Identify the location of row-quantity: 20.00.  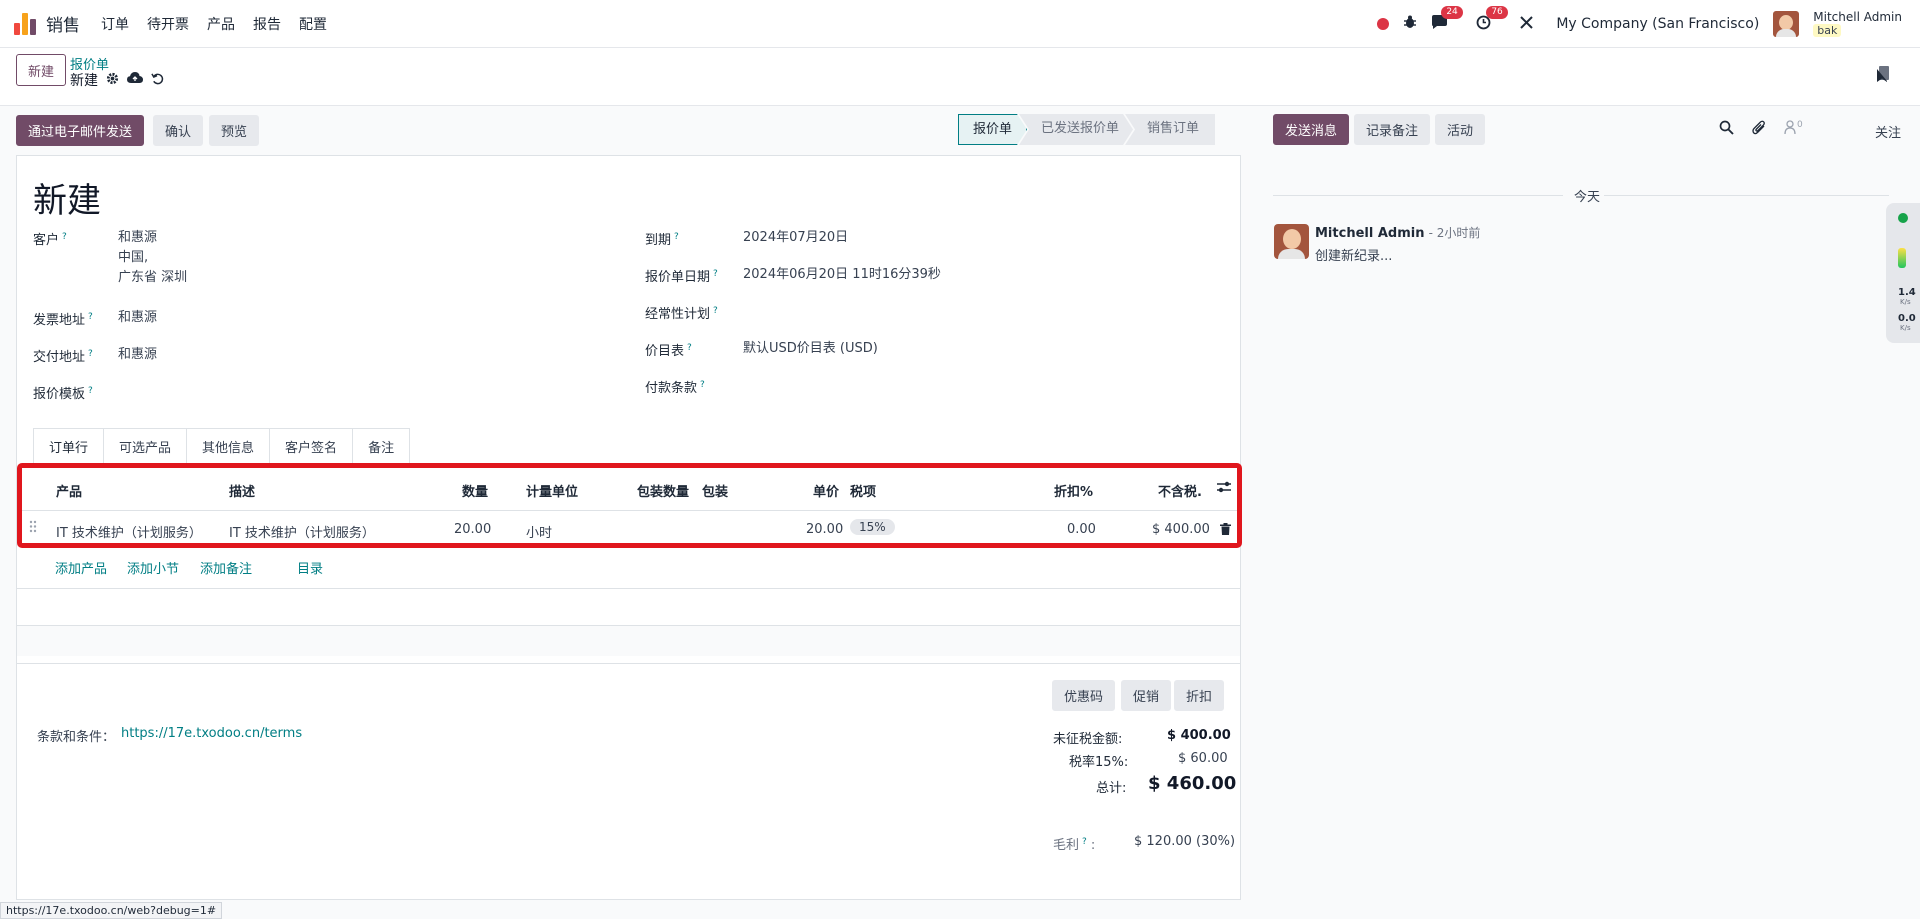
(472, 529).